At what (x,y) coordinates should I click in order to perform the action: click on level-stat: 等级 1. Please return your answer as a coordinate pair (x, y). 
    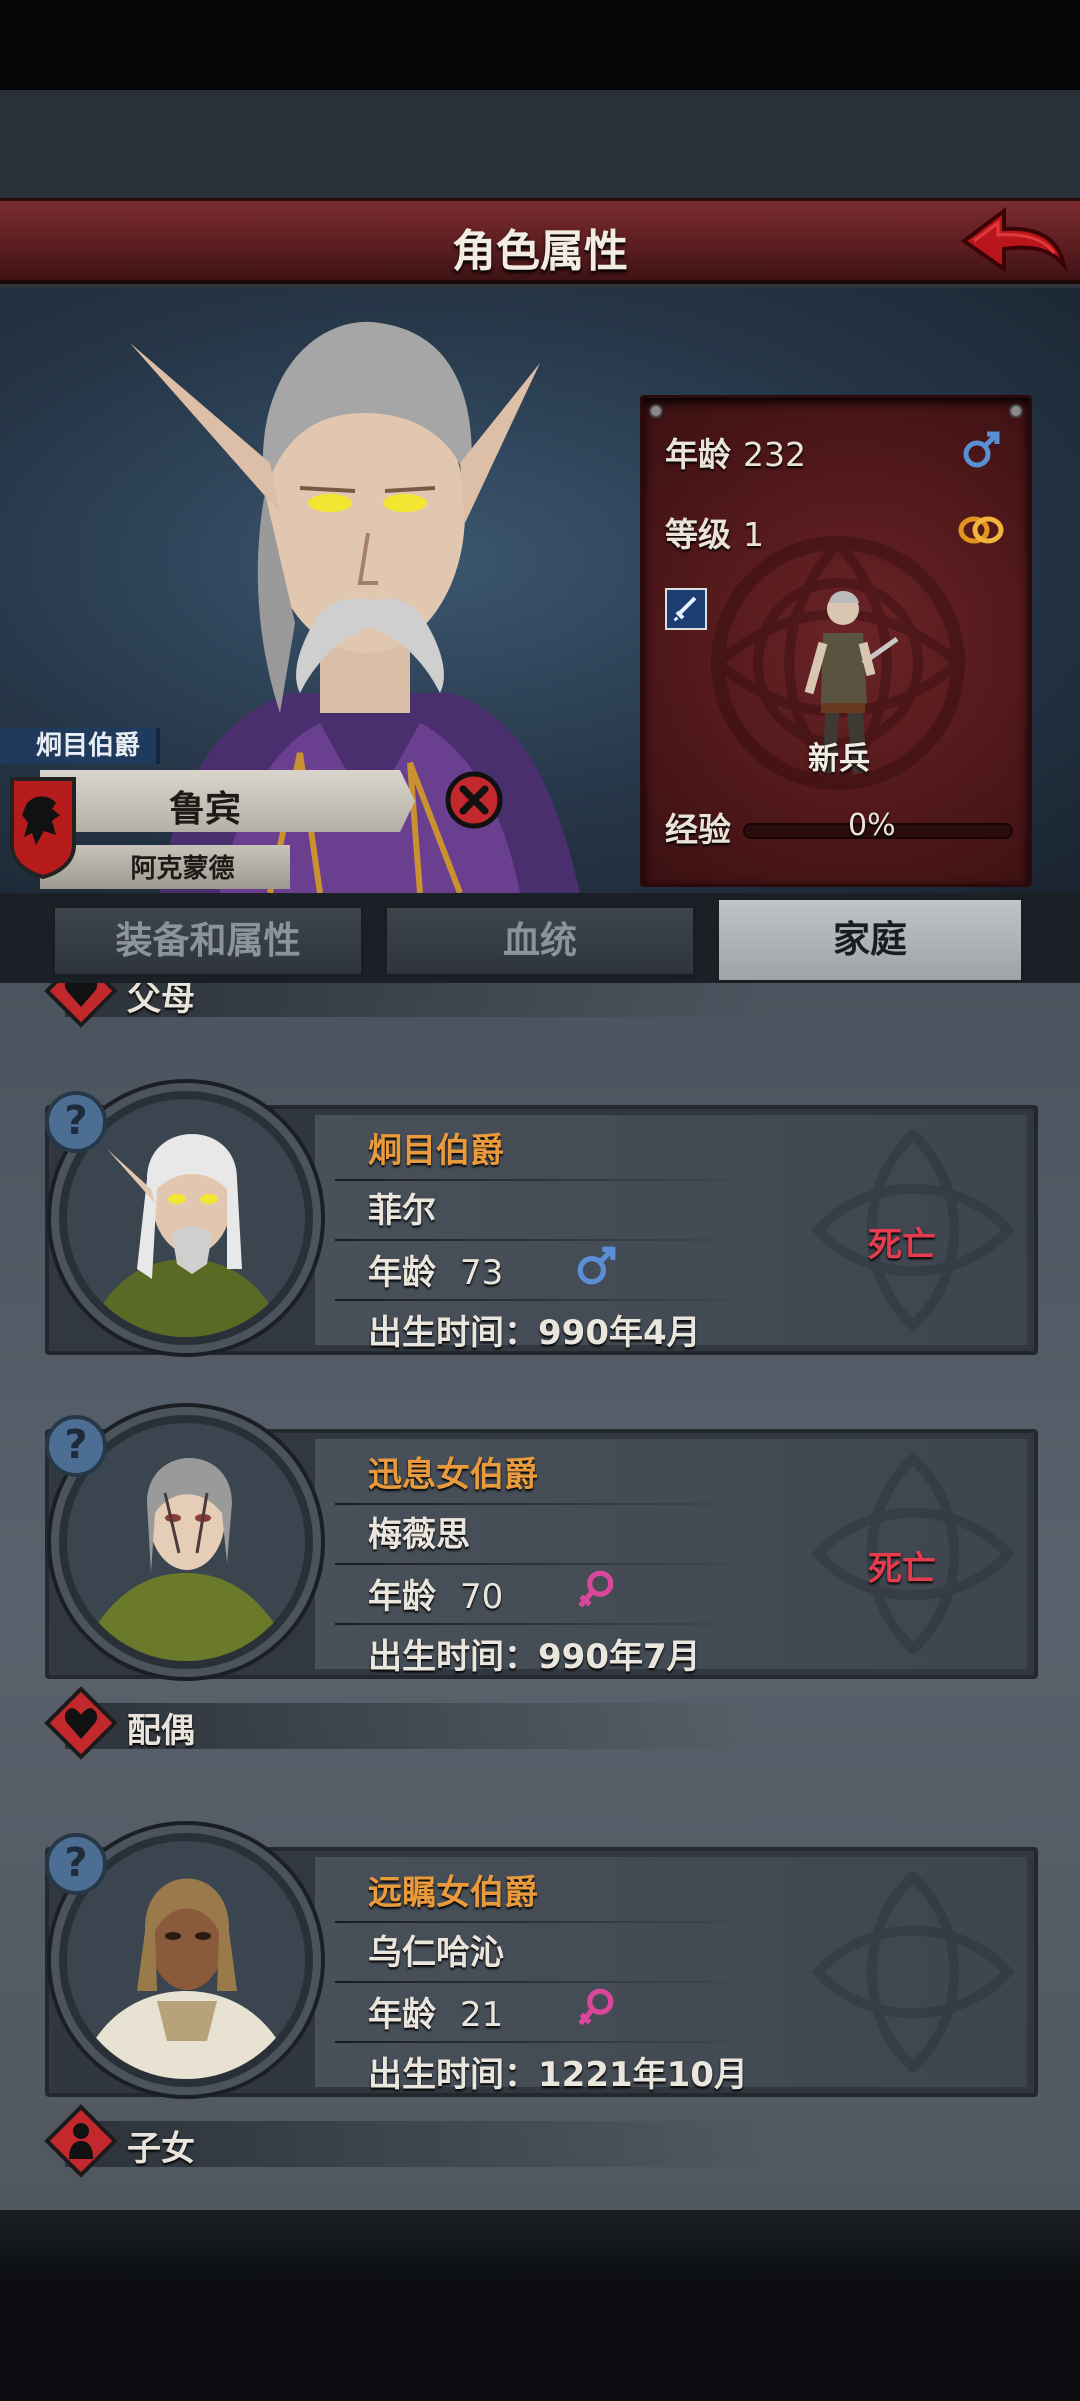
    Looking at the image, I should click on (714, 532).